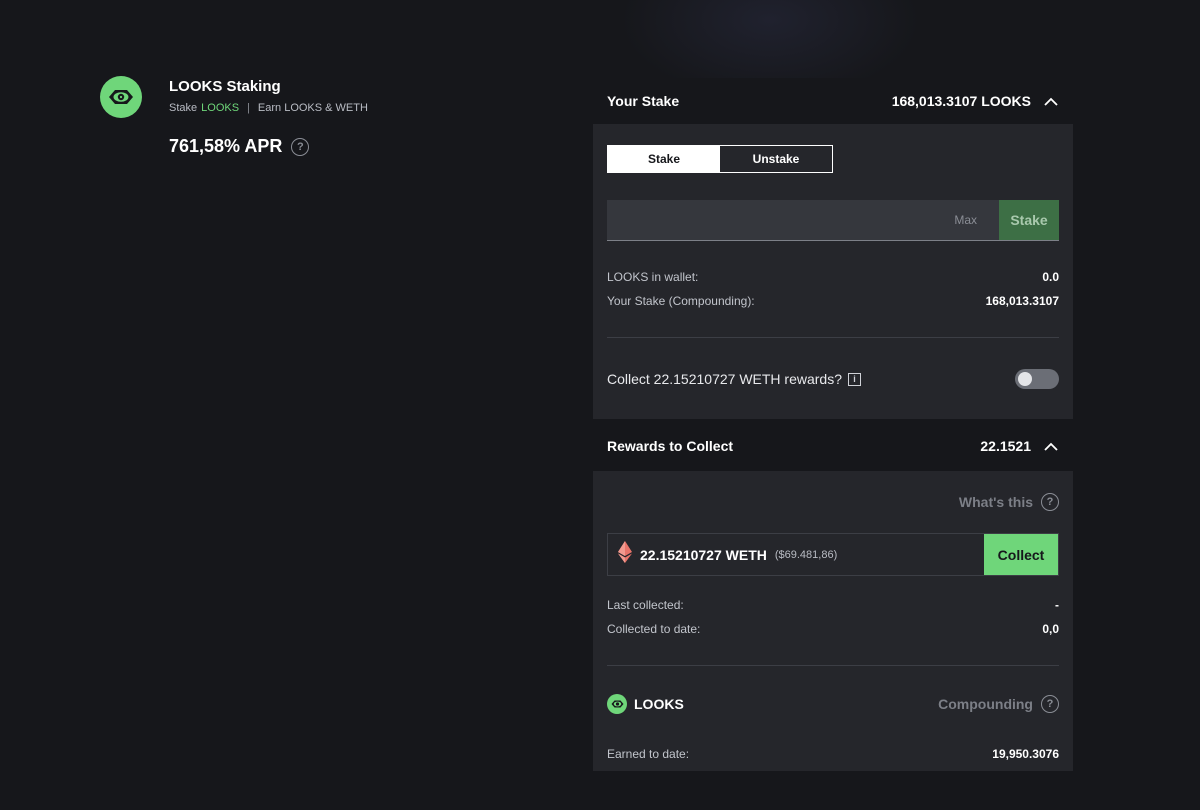  I want to click on collect-button: Collect, so click(1021, 554).